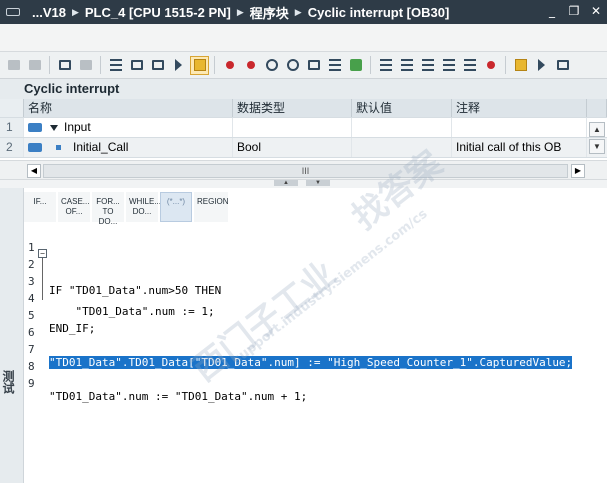  What do you see at coordinates (519, 108) in the screenshot?
I see `column-header-comment: 注释` at bounding box center [519, 108].